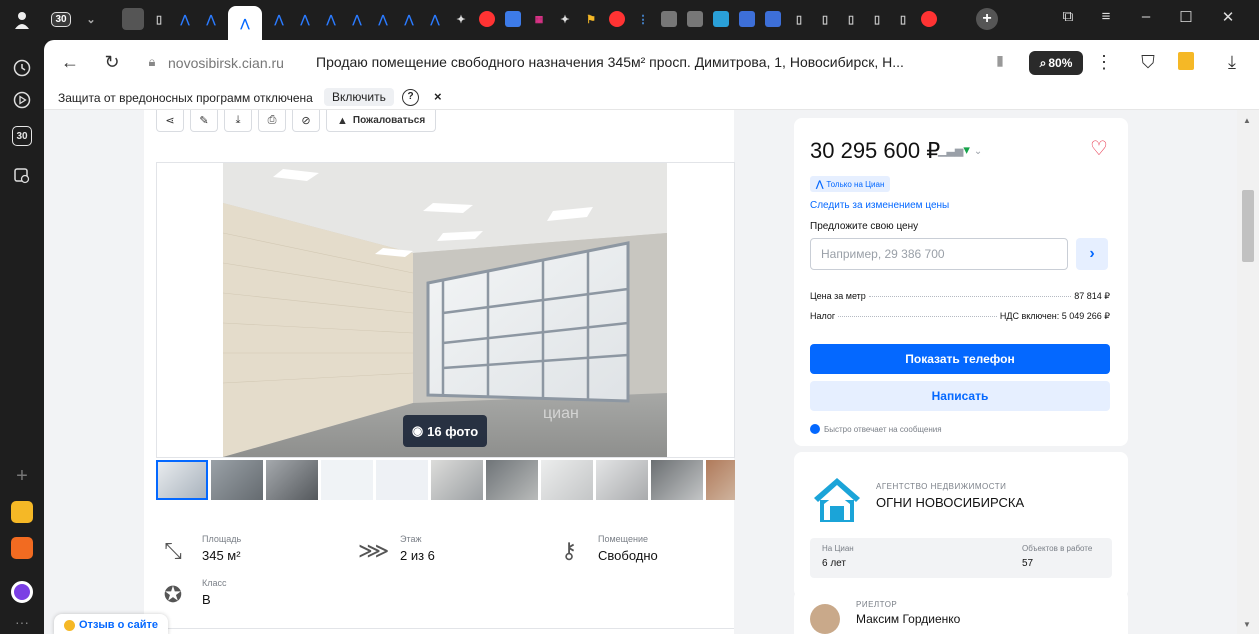 The image size is (1259, 634). I want to click on tab-cian-active: ⋀, so click(245, 23).